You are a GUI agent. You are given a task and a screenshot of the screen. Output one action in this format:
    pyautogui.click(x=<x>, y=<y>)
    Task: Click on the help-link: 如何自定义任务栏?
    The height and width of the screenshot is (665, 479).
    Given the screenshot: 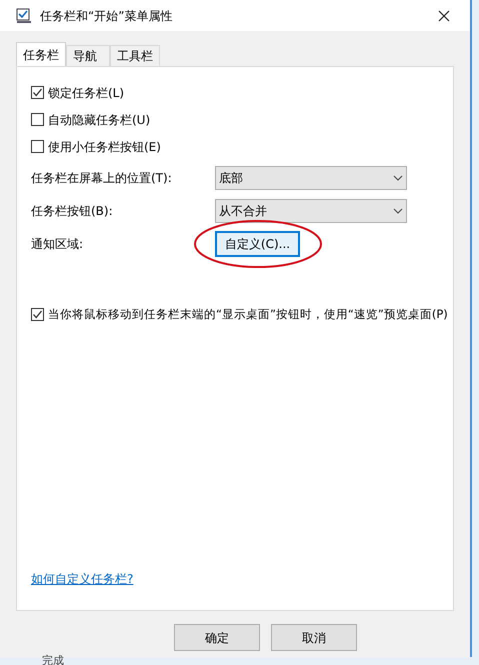 What is the action you would take?
    pyautogui.click(x=235, y=579)
    